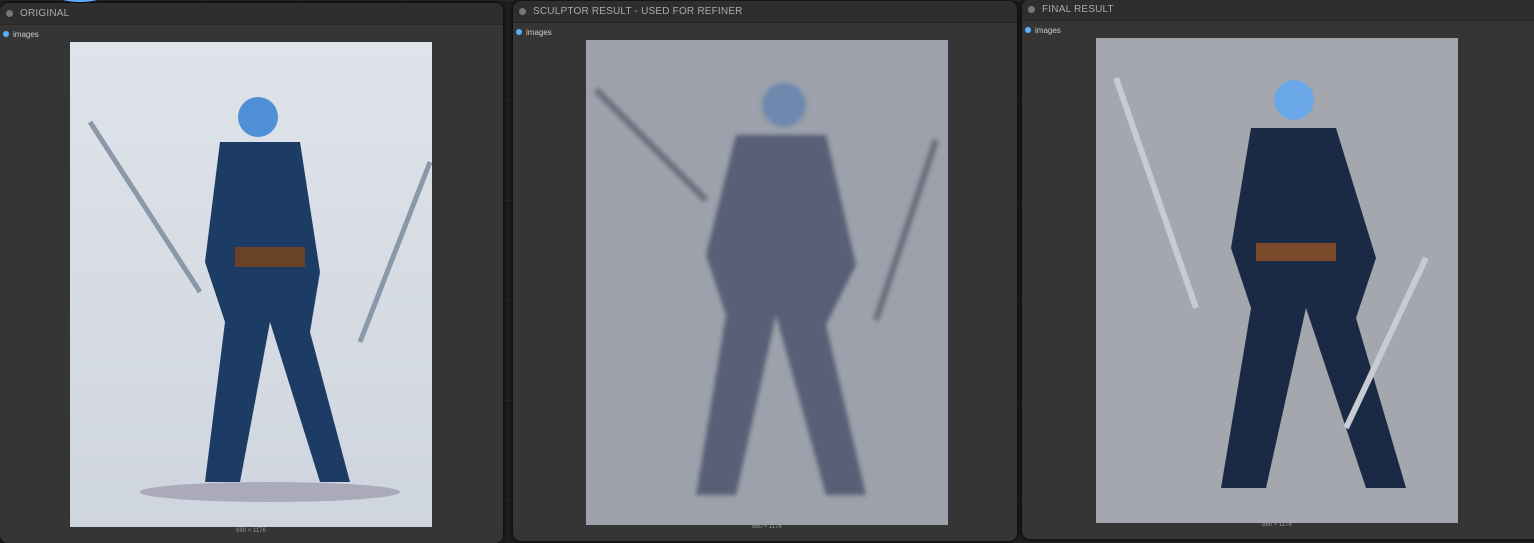  Describe the element at coordinates (45, 13) in the screenshot. I see `node-title: ORIGINAL` at that location.